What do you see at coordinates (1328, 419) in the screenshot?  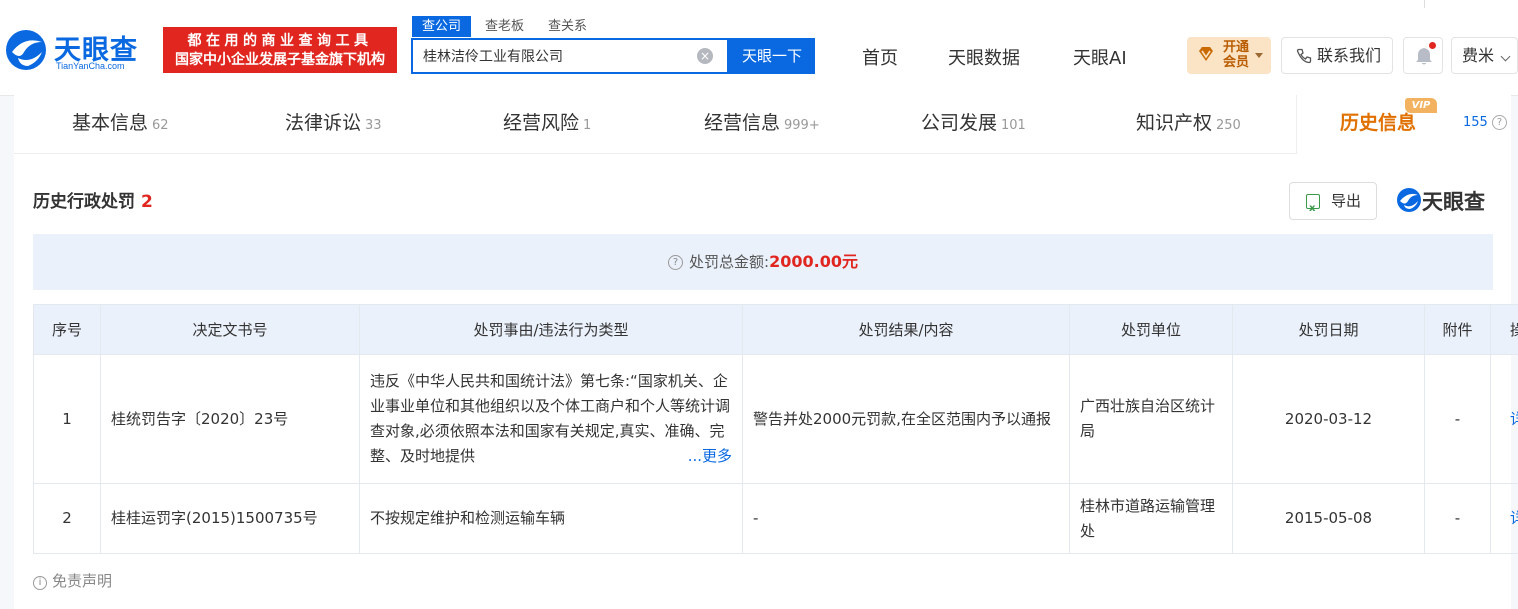 I see `penalty-date: 2020-03-12` at bounding box center [1328, 419].